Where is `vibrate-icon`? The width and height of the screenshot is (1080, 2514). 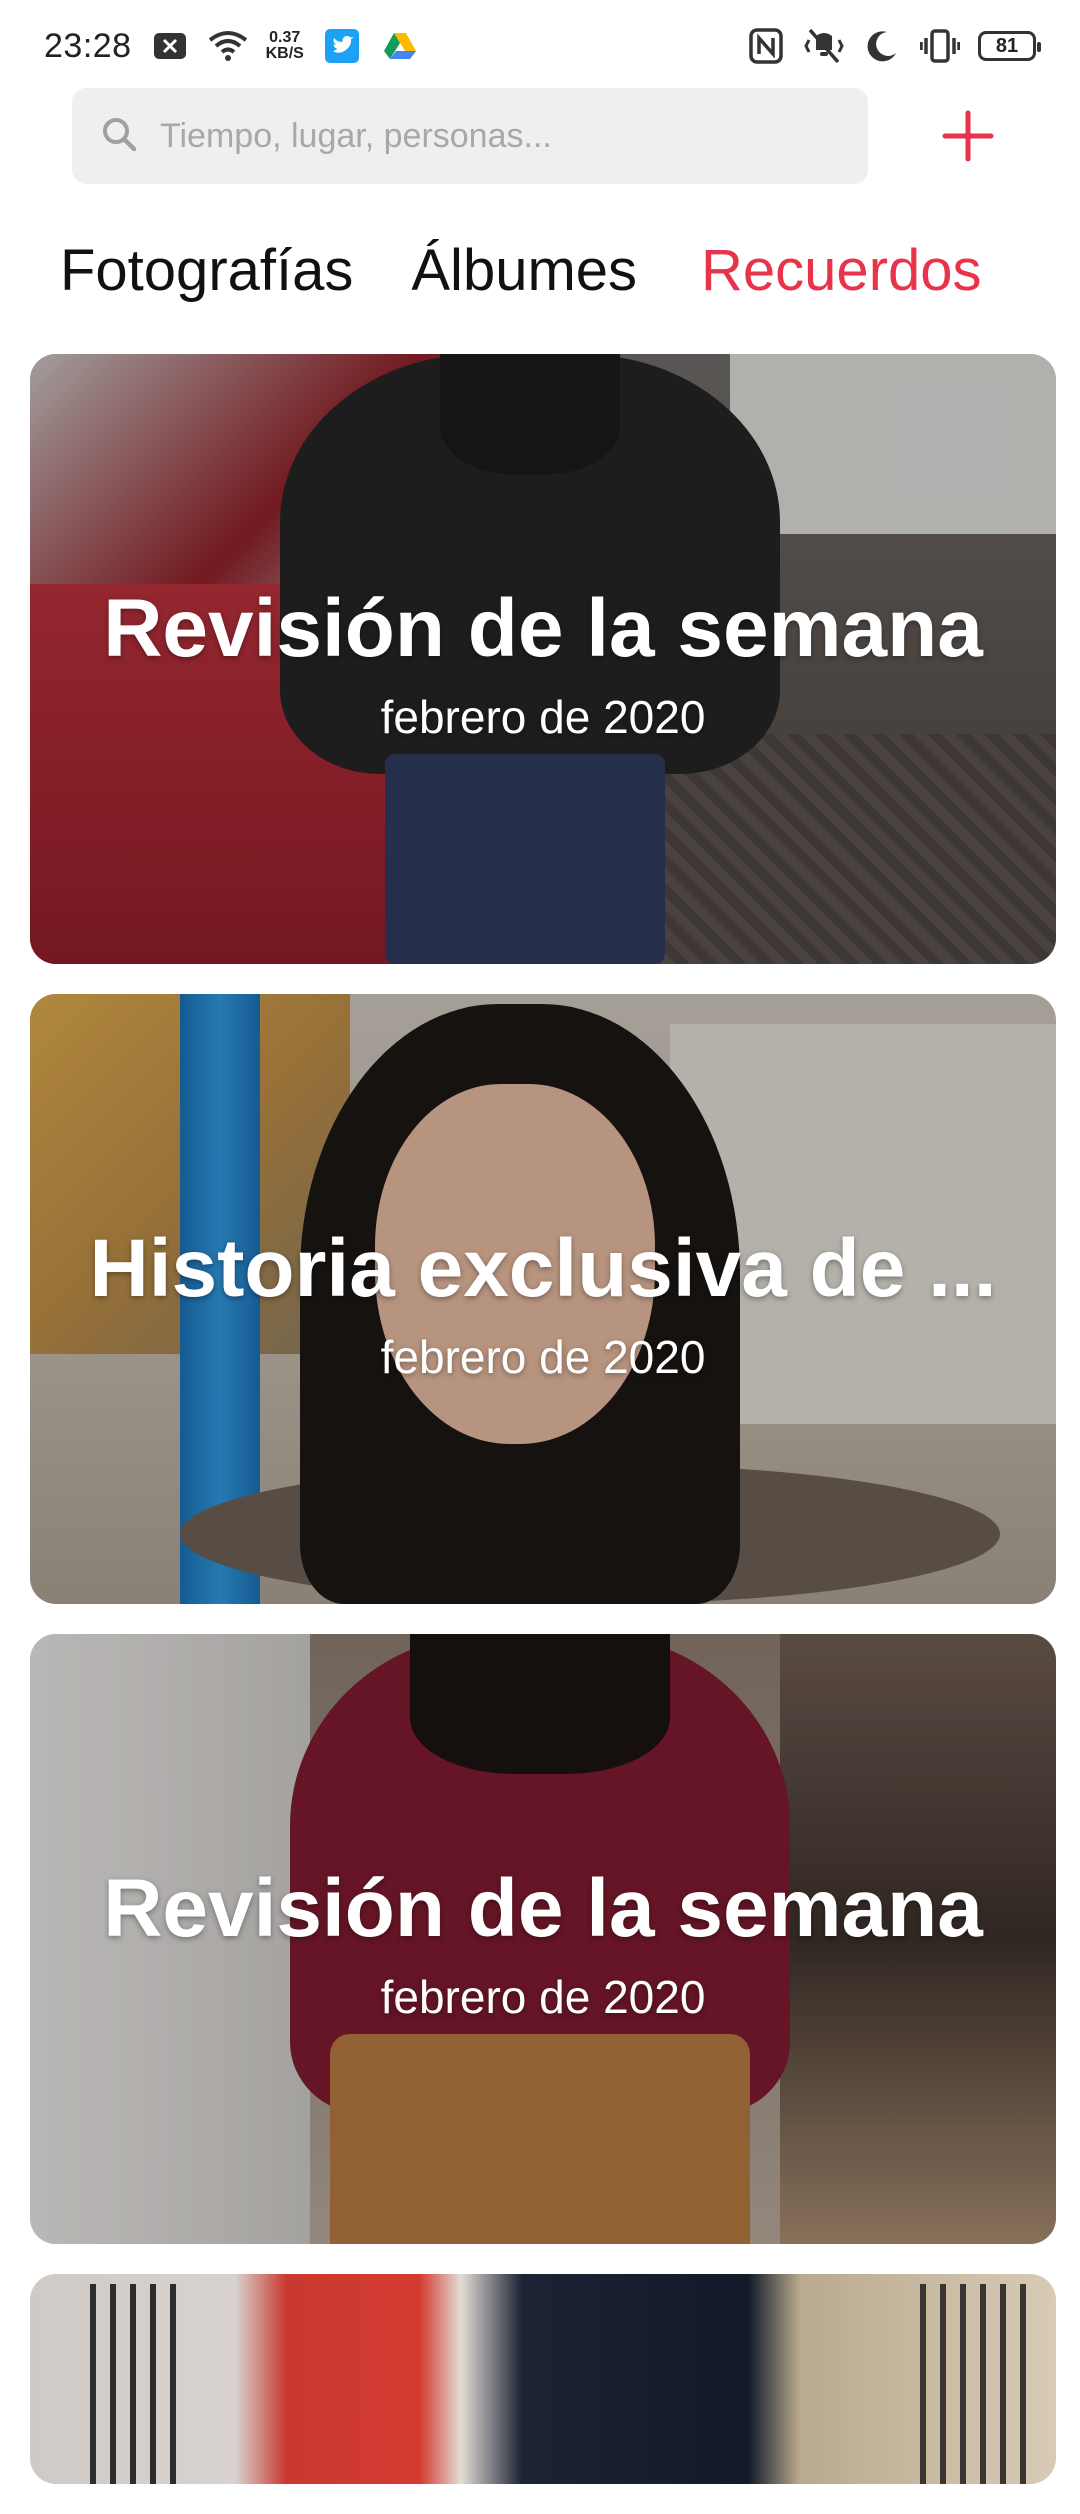
vibrate-icon is located at coordinates (940, 46).